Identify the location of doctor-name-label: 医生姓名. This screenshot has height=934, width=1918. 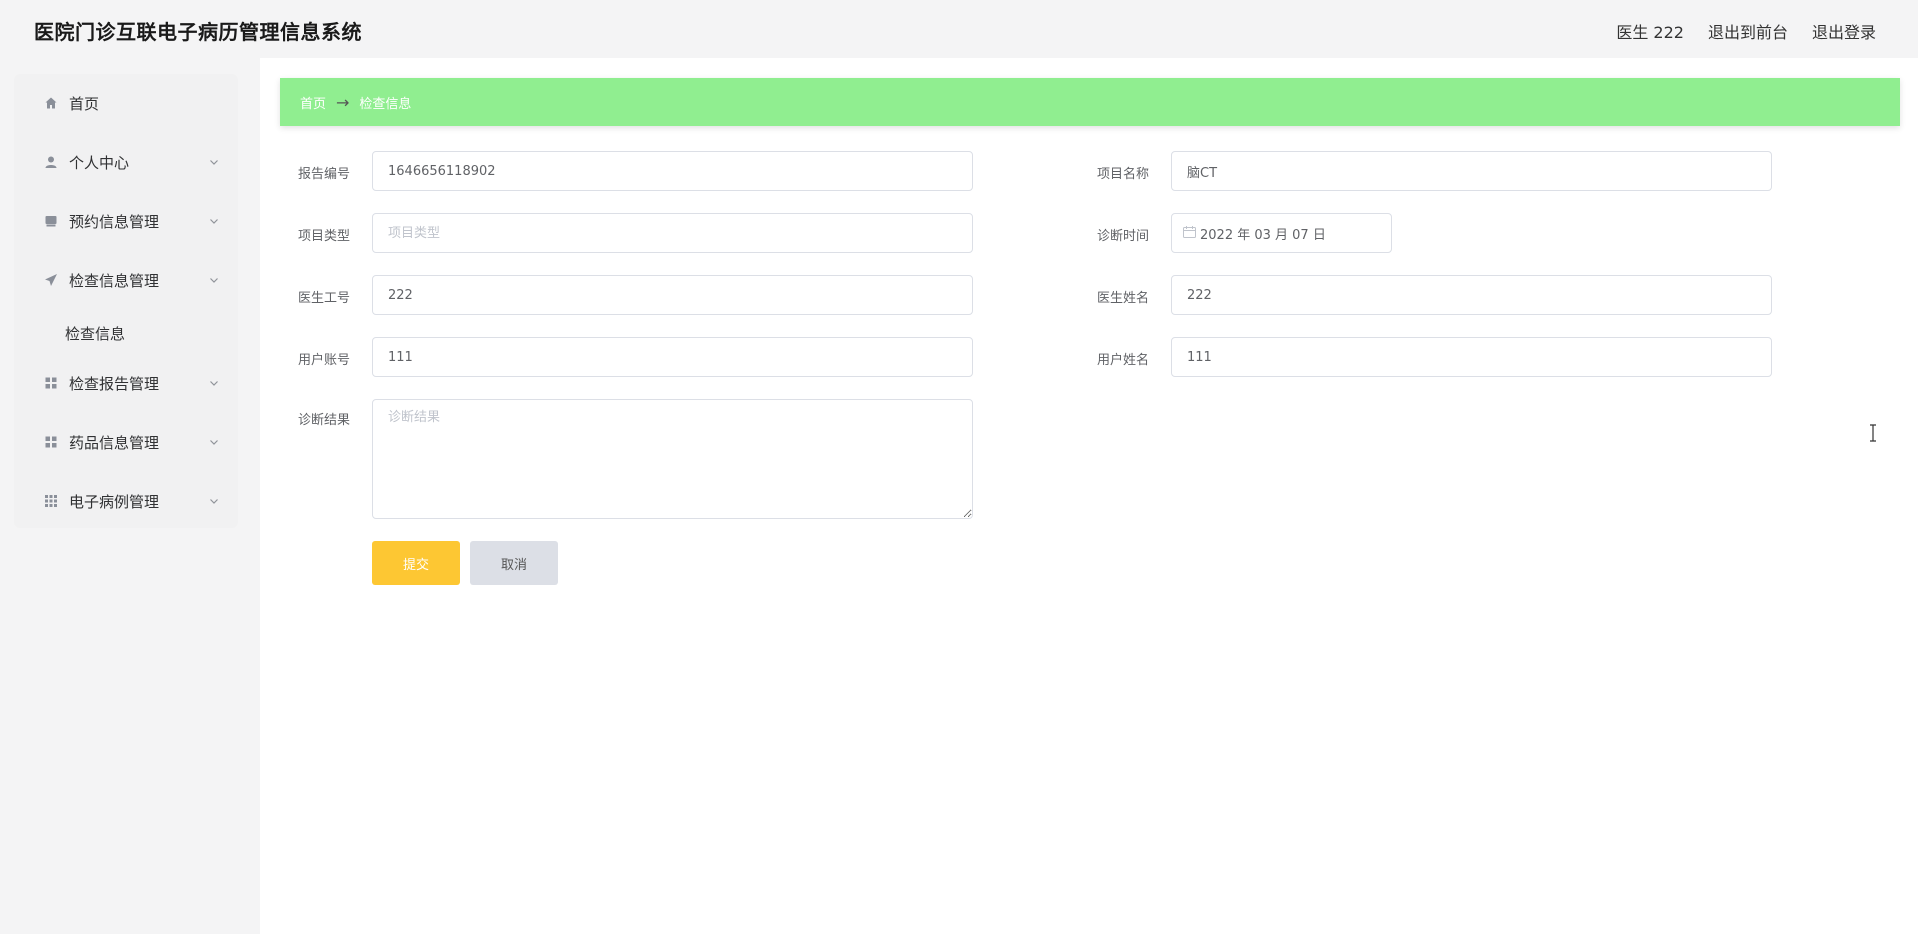
(1122, 298).